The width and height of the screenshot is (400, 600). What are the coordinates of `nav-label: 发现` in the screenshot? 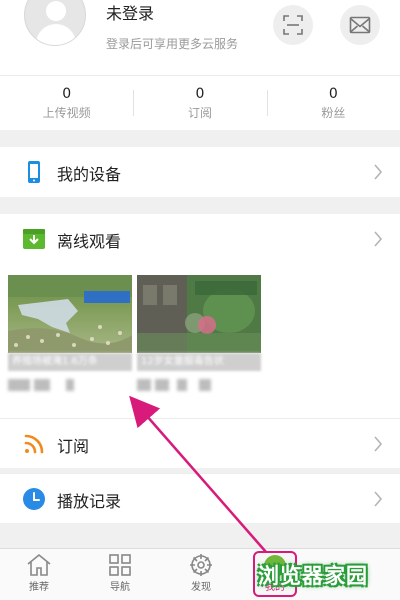 It's located at (201, 587).